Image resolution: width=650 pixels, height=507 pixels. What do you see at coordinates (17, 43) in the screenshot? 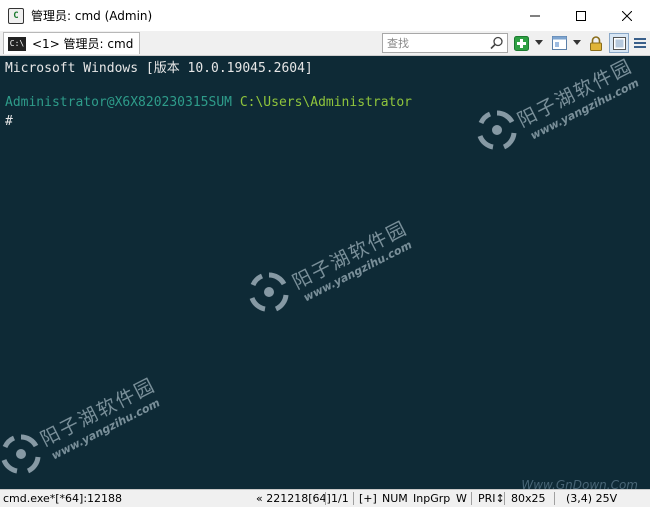
I see `console-icon: C:\` at bounding box center [17, 43].